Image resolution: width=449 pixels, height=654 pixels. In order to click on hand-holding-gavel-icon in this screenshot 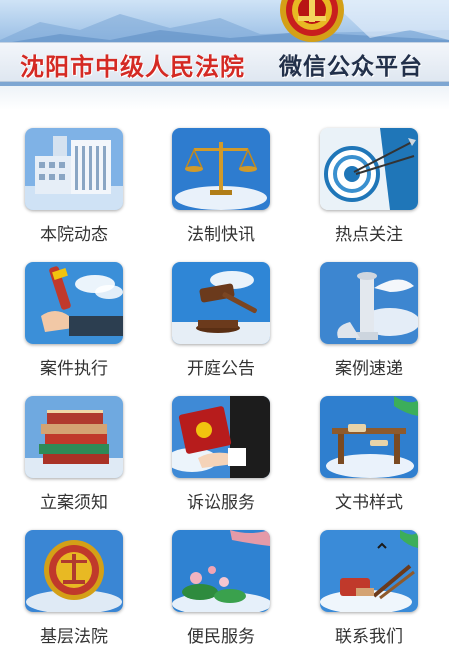, I will do `click(74, 303)`.